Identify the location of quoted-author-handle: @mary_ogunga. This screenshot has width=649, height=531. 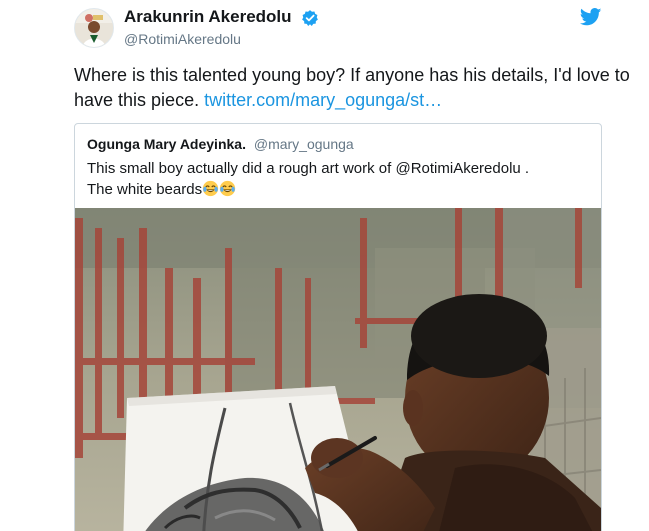
(304, 144).